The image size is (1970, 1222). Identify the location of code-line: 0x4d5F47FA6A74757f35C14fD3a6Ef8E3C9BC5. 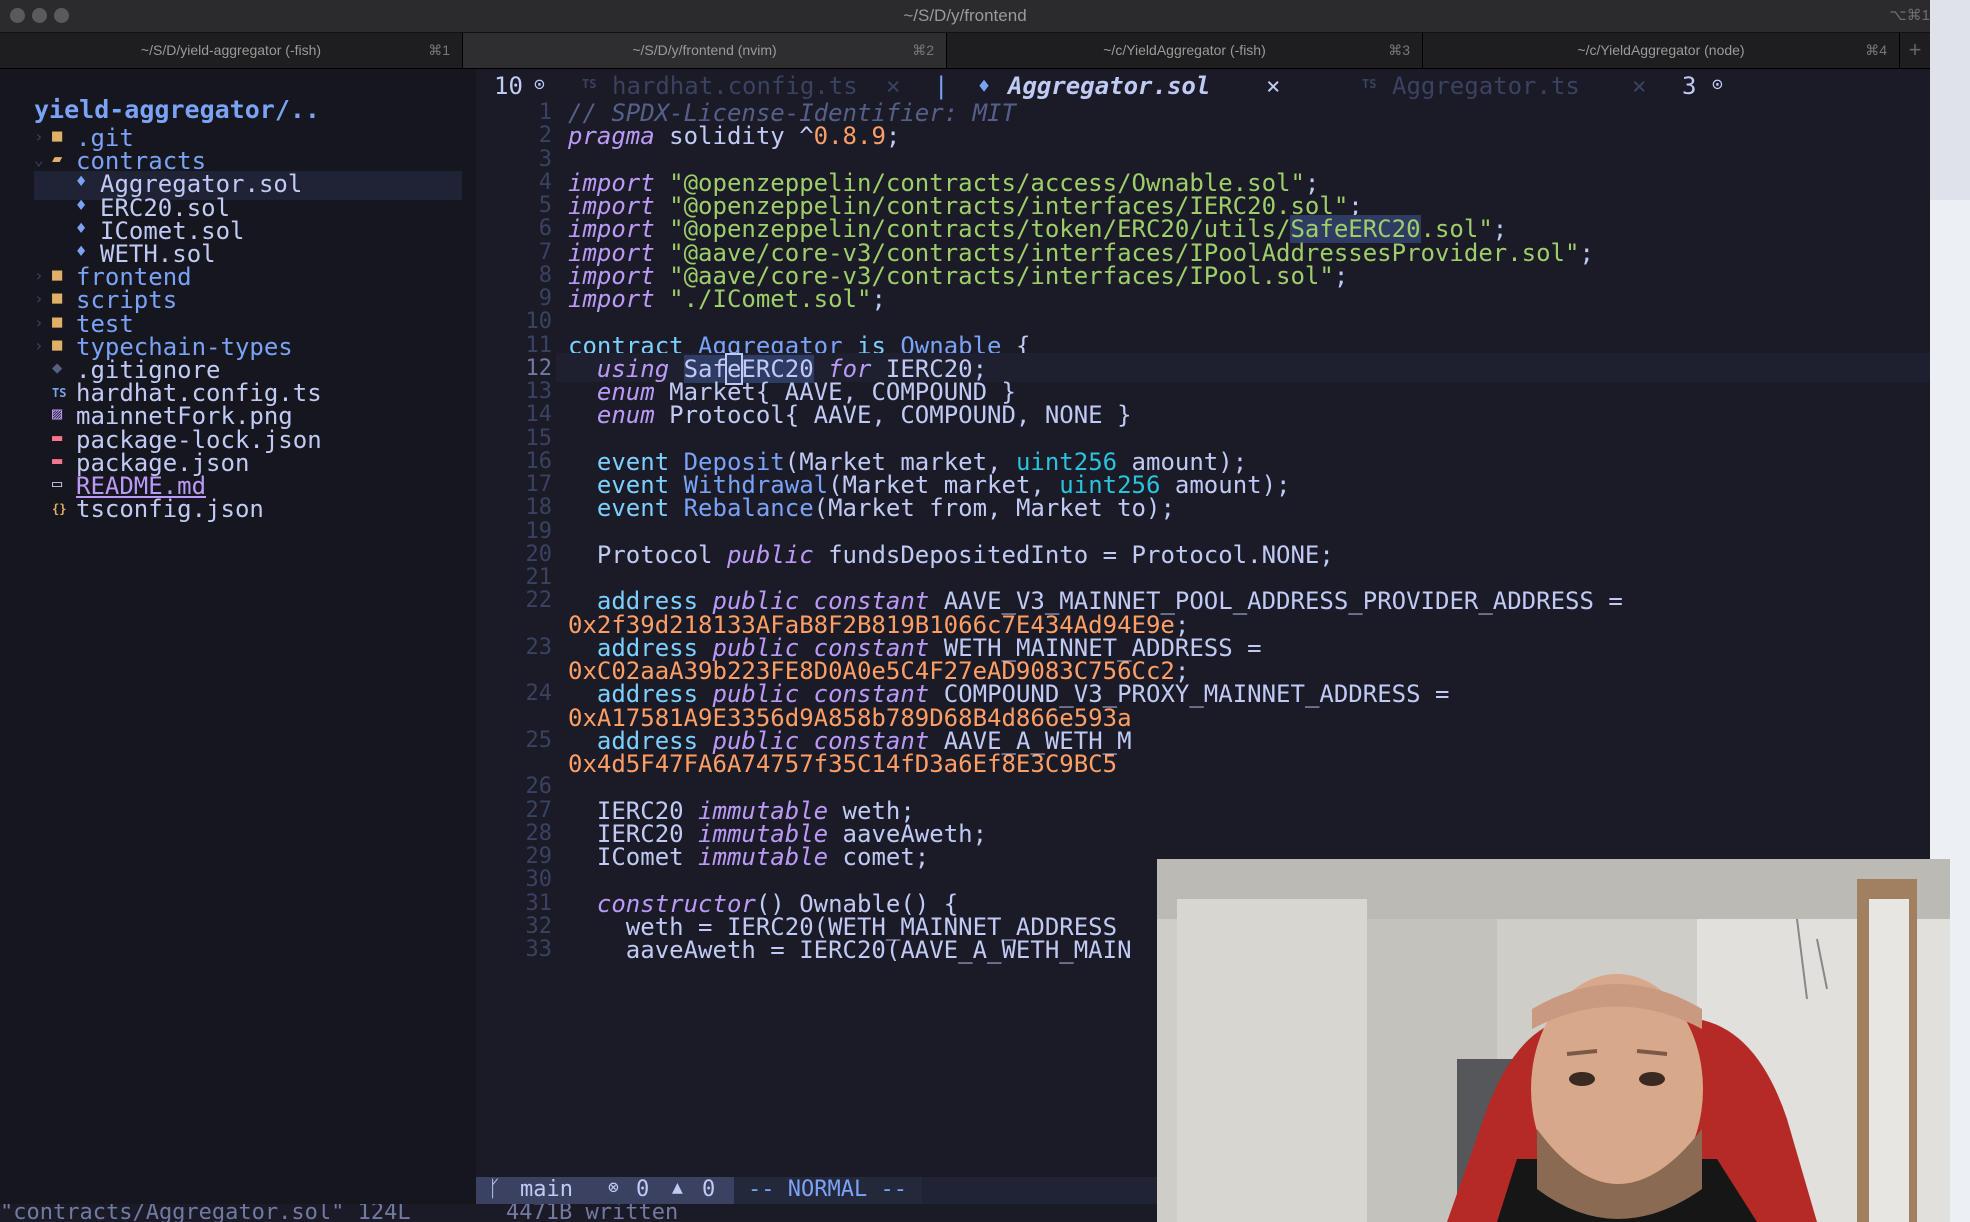
(842, 764).